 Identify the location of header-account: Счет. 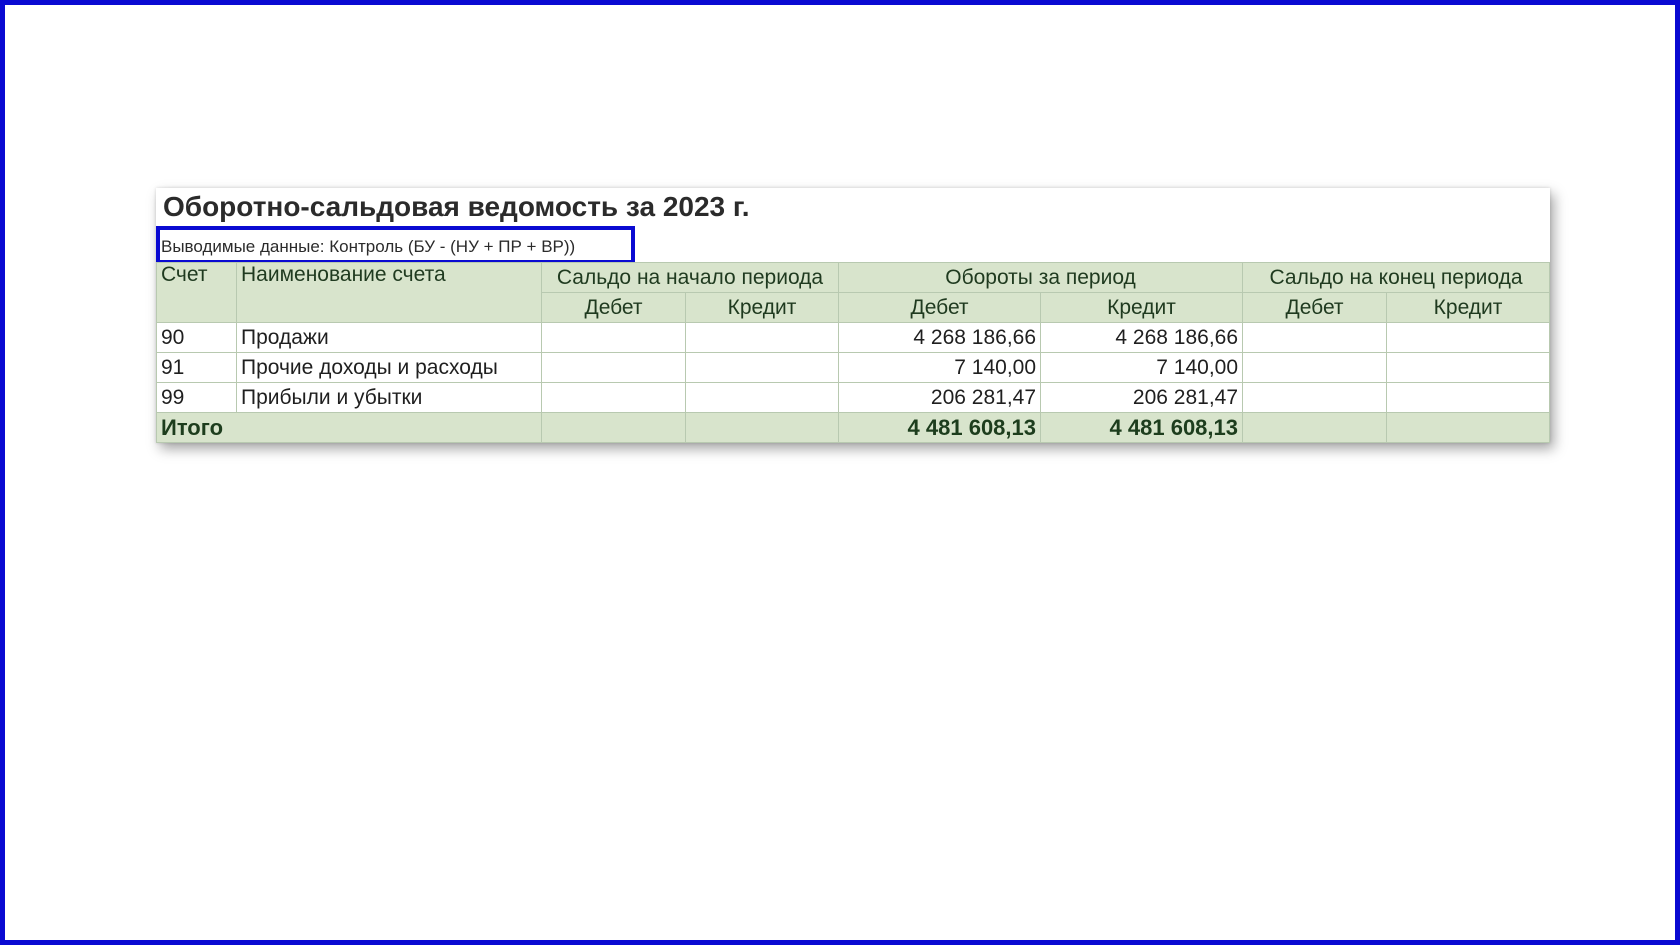
(196, 292).